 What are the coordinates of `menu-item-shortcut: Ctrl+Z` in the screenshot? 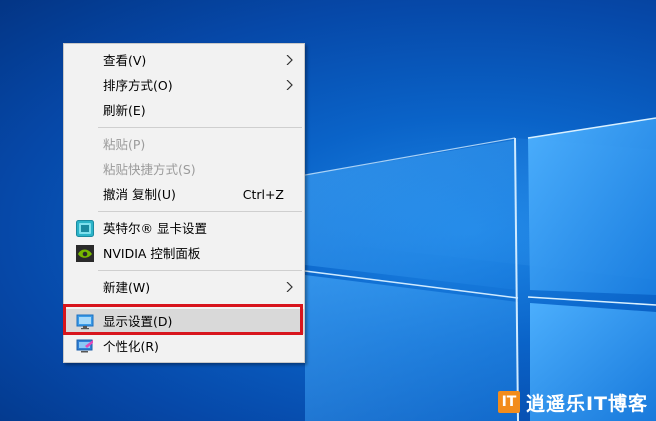 It's located at (263, 194).